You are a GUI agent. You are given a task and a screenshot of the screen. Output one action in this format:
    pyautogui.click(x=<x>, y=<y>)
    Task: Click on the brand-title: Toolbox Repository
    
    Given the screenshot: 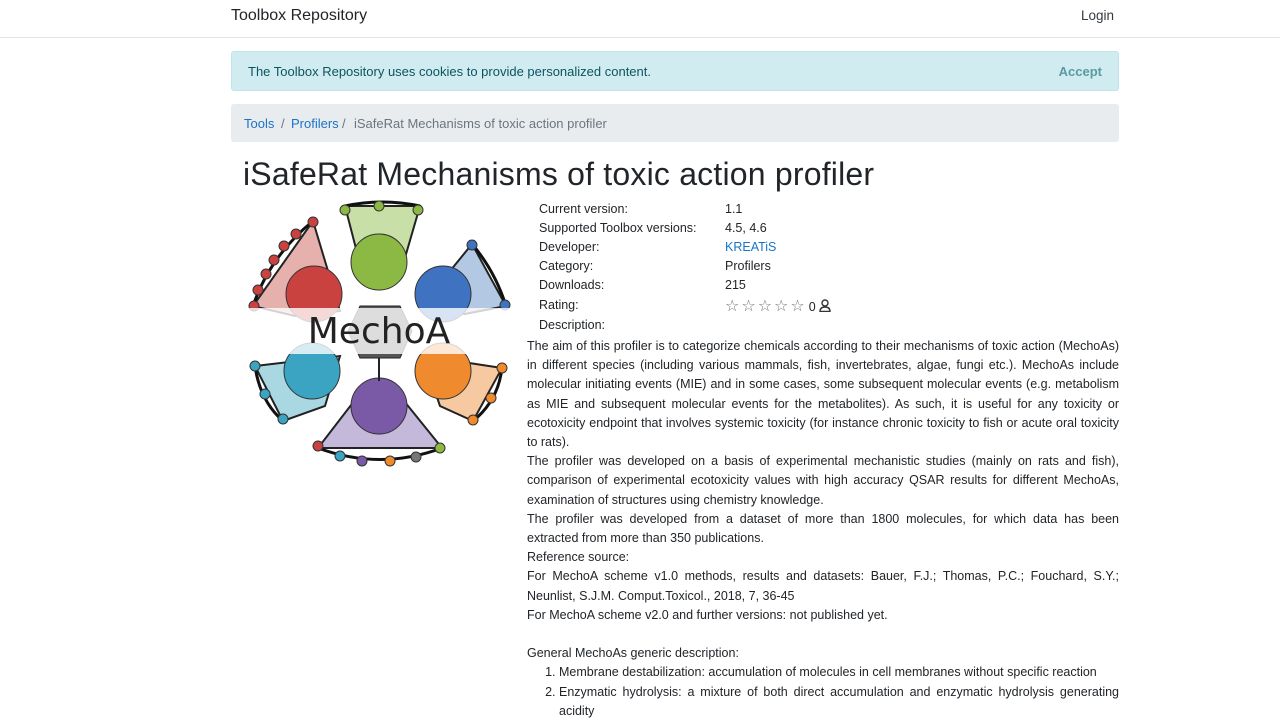 What is the action you would take?
    pyautogui.click(x=299, y=16)
    